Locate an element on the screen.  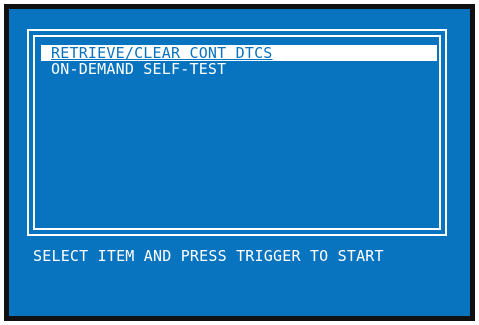
menu-item-on-demand-self-test: ON-DEMAND SELF-TEST is located at coordinates (239, 69).